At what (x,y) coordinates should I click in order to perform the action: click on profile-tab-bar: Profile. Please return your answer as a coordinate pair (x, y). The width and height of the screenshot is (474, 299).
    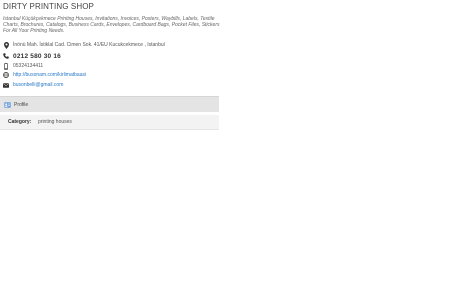
    Looking at the image, I should click on (109, 104).